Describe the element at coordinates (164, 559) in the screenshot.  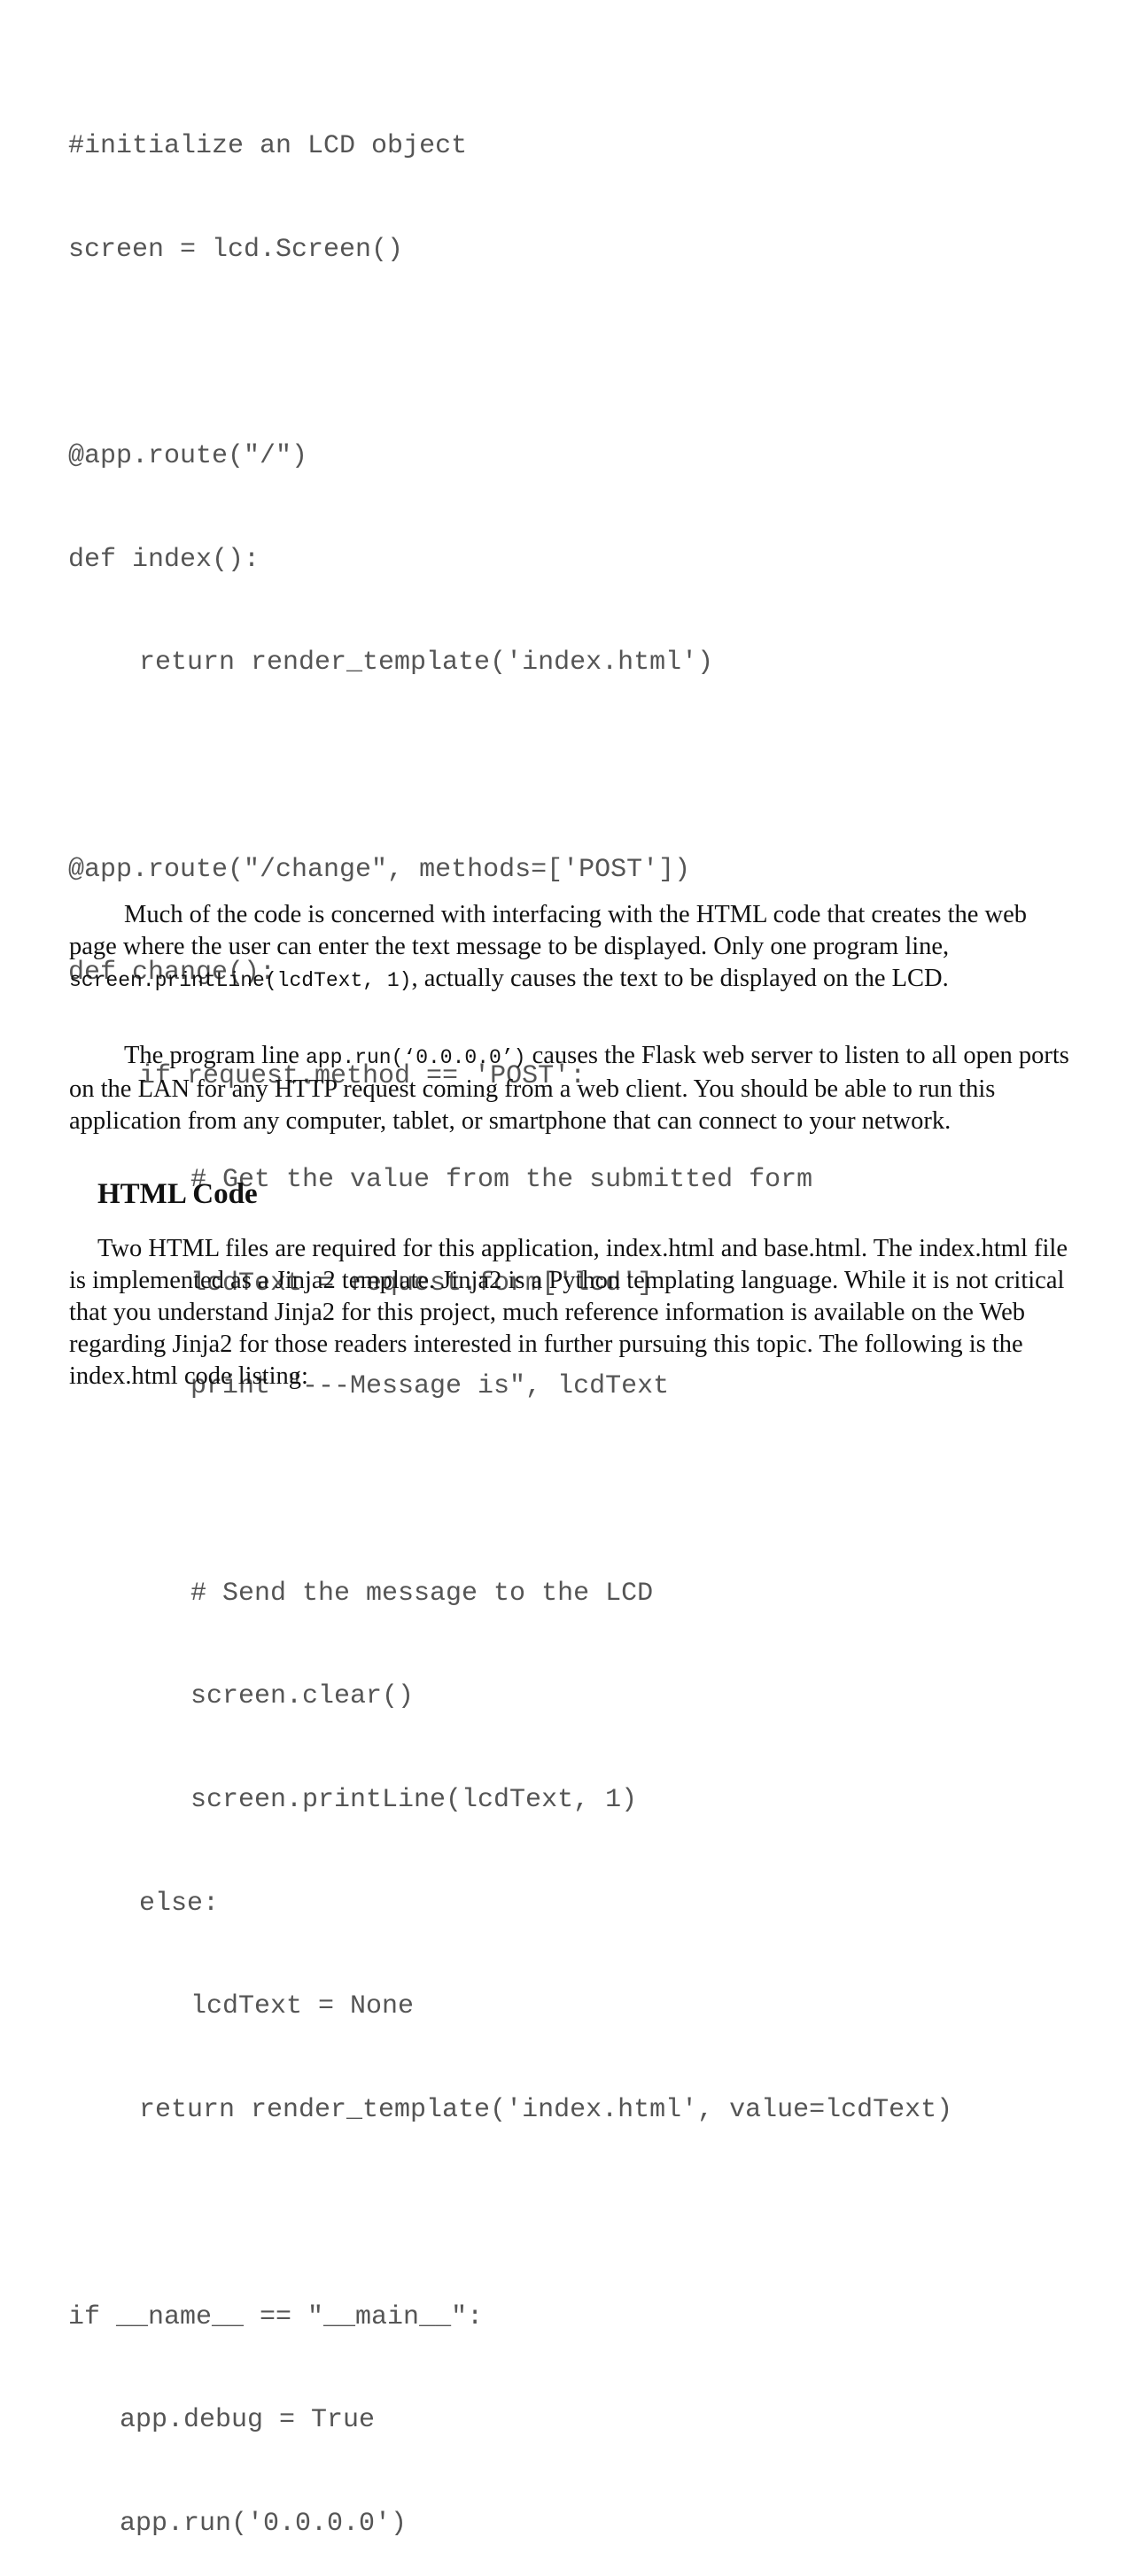
I see `code-line: def index():` at that location.